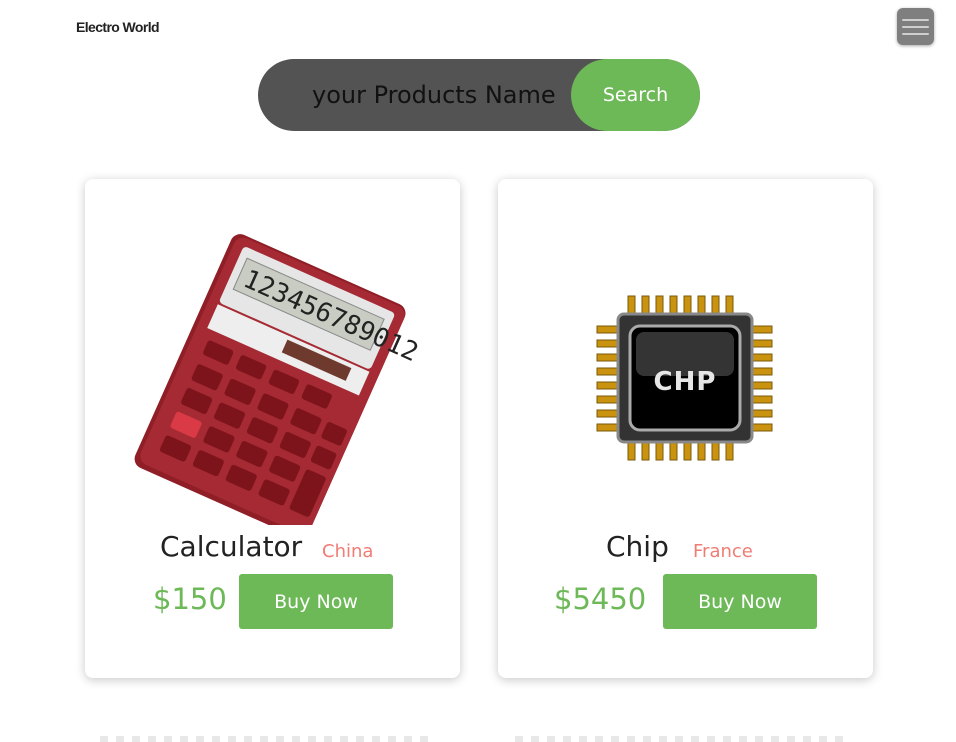 The width and height of the screenshot is (956, 742). I want to click on brand-logo: Electro World, so click(118, 27).